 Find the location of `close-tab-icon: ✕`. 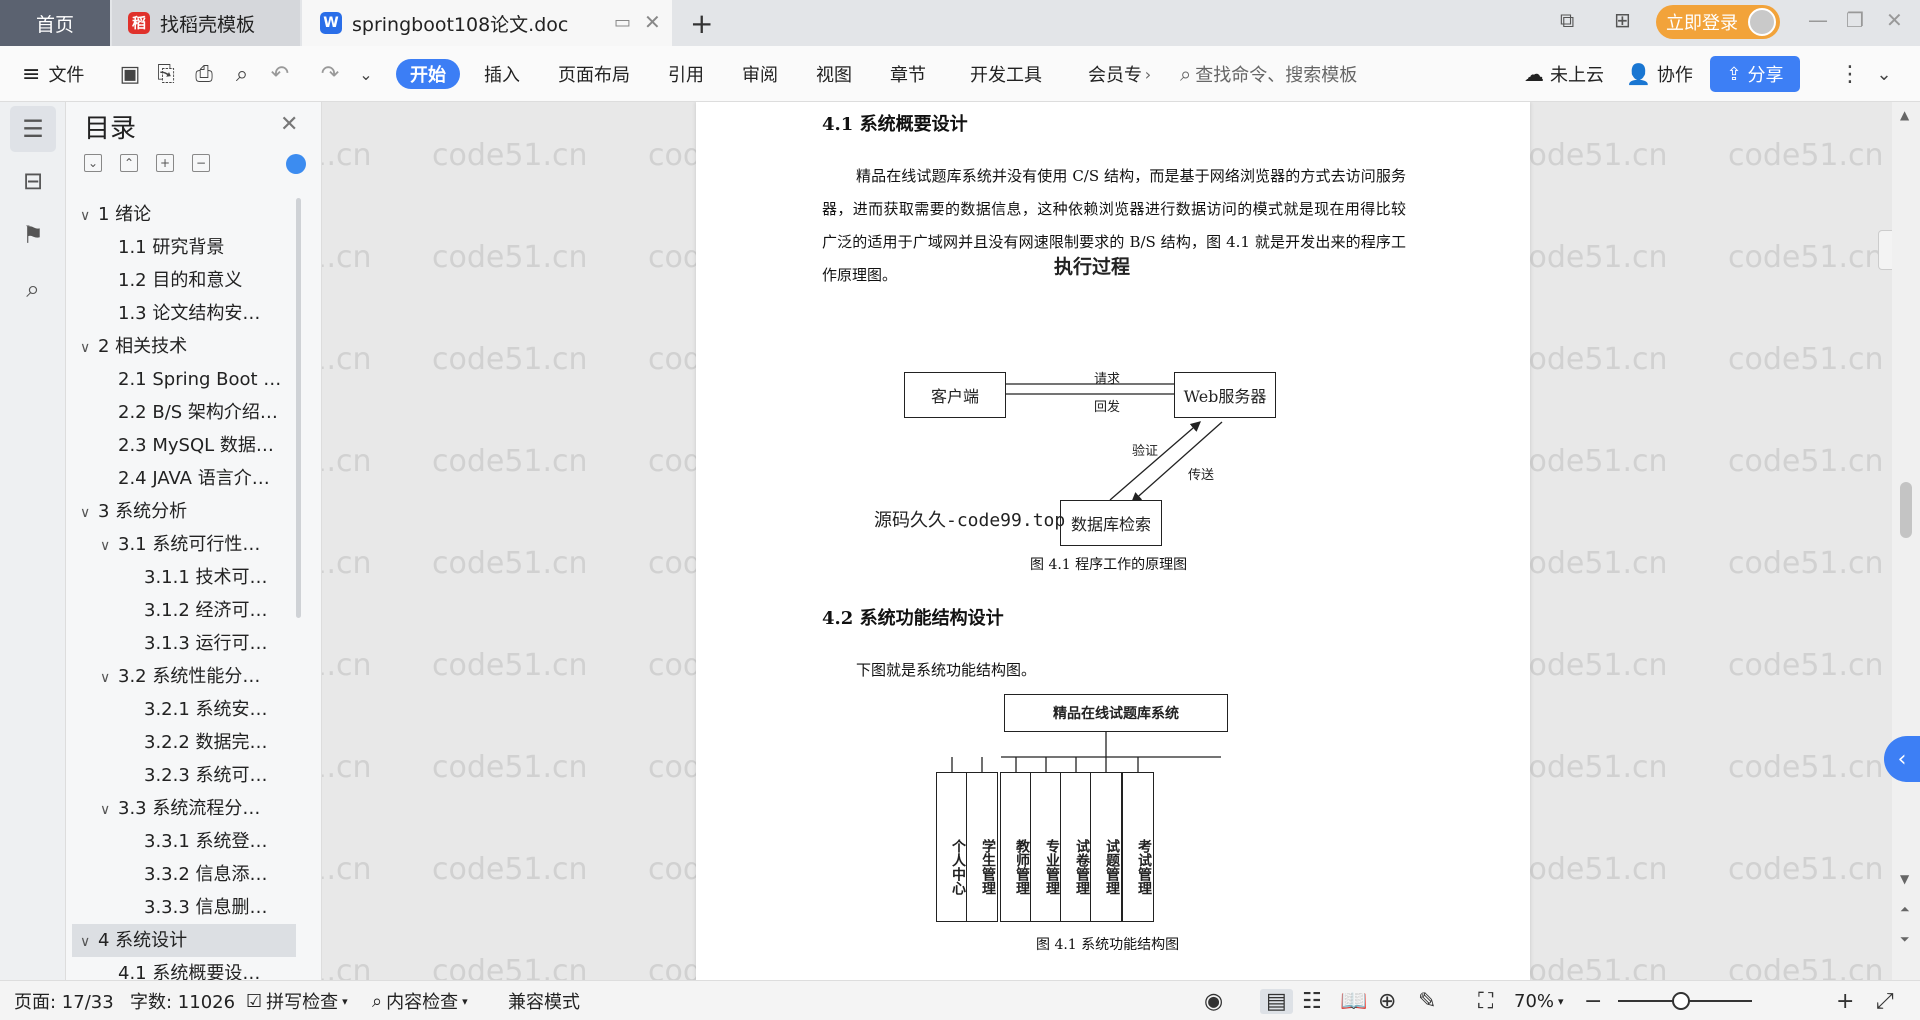

close-tab-icon: ✕ is located at coordinates (652, 22).